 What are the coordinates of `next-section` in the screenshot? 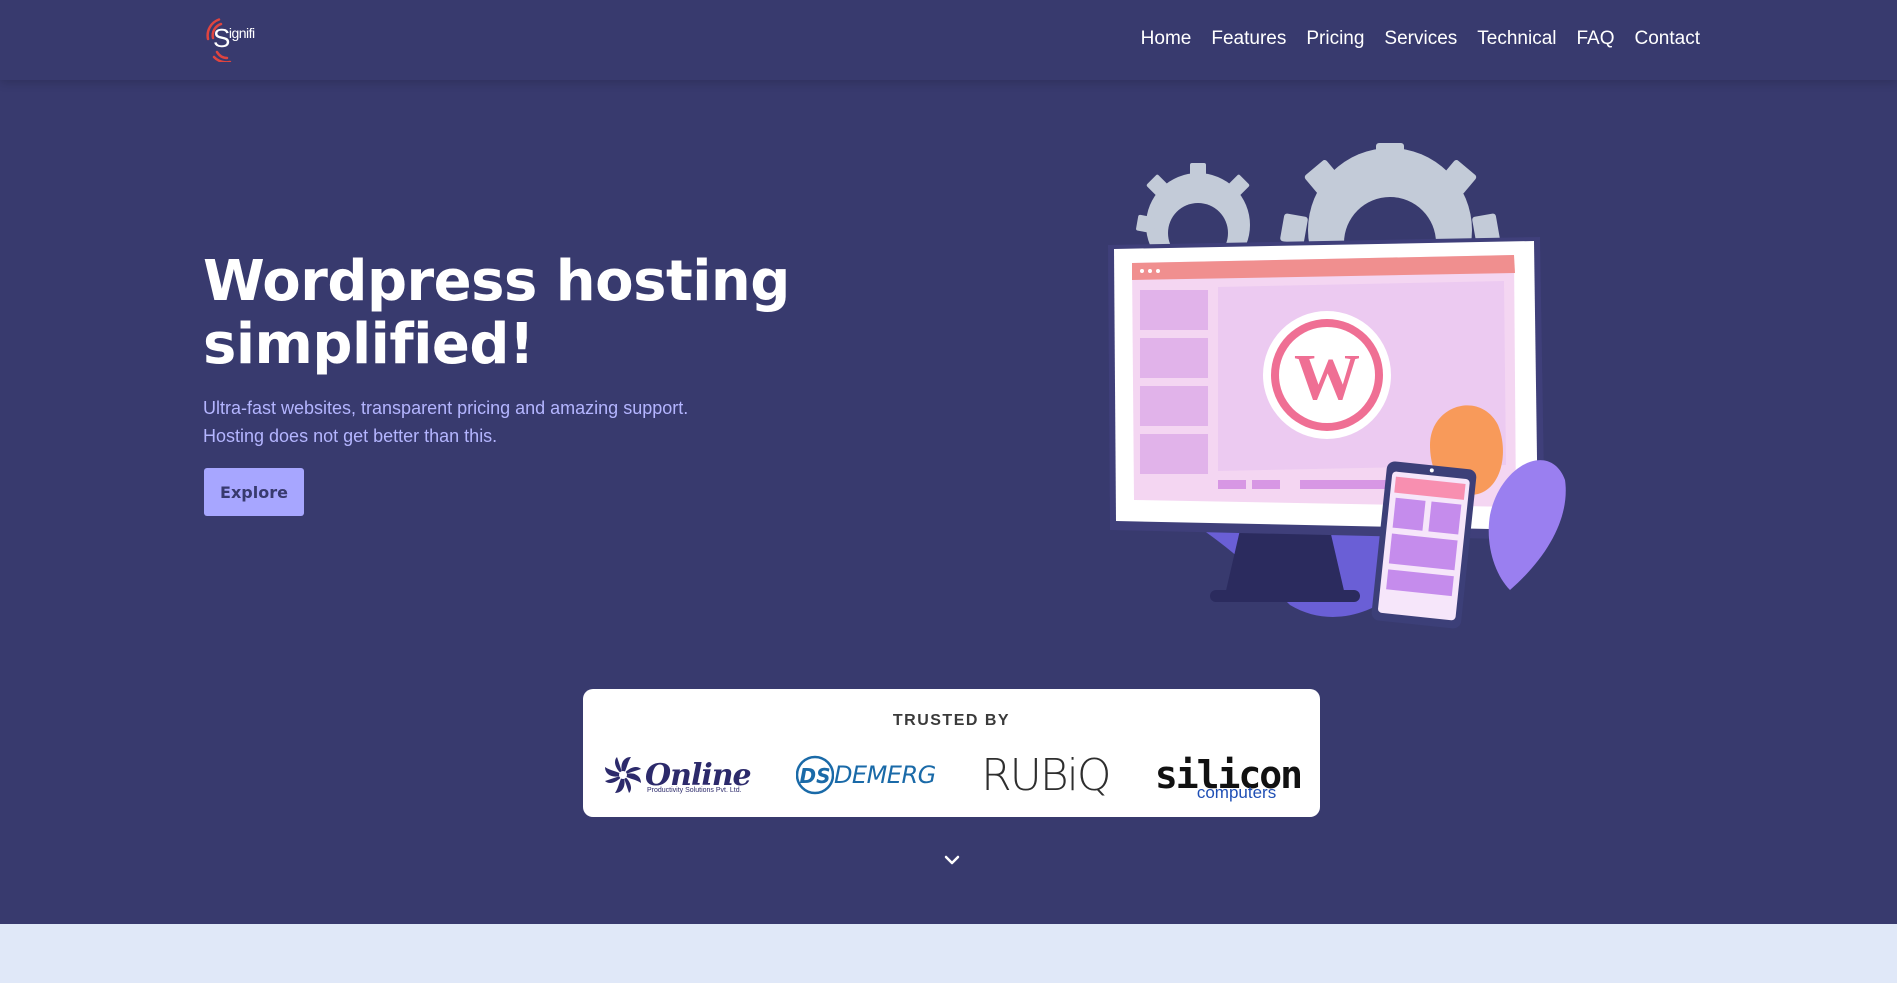 It's located at (948, 953).